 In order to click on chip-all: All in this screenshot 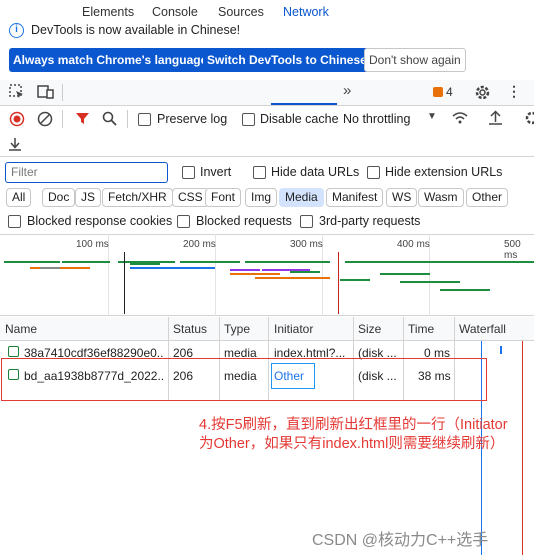, I will do `click(19, 197)`.